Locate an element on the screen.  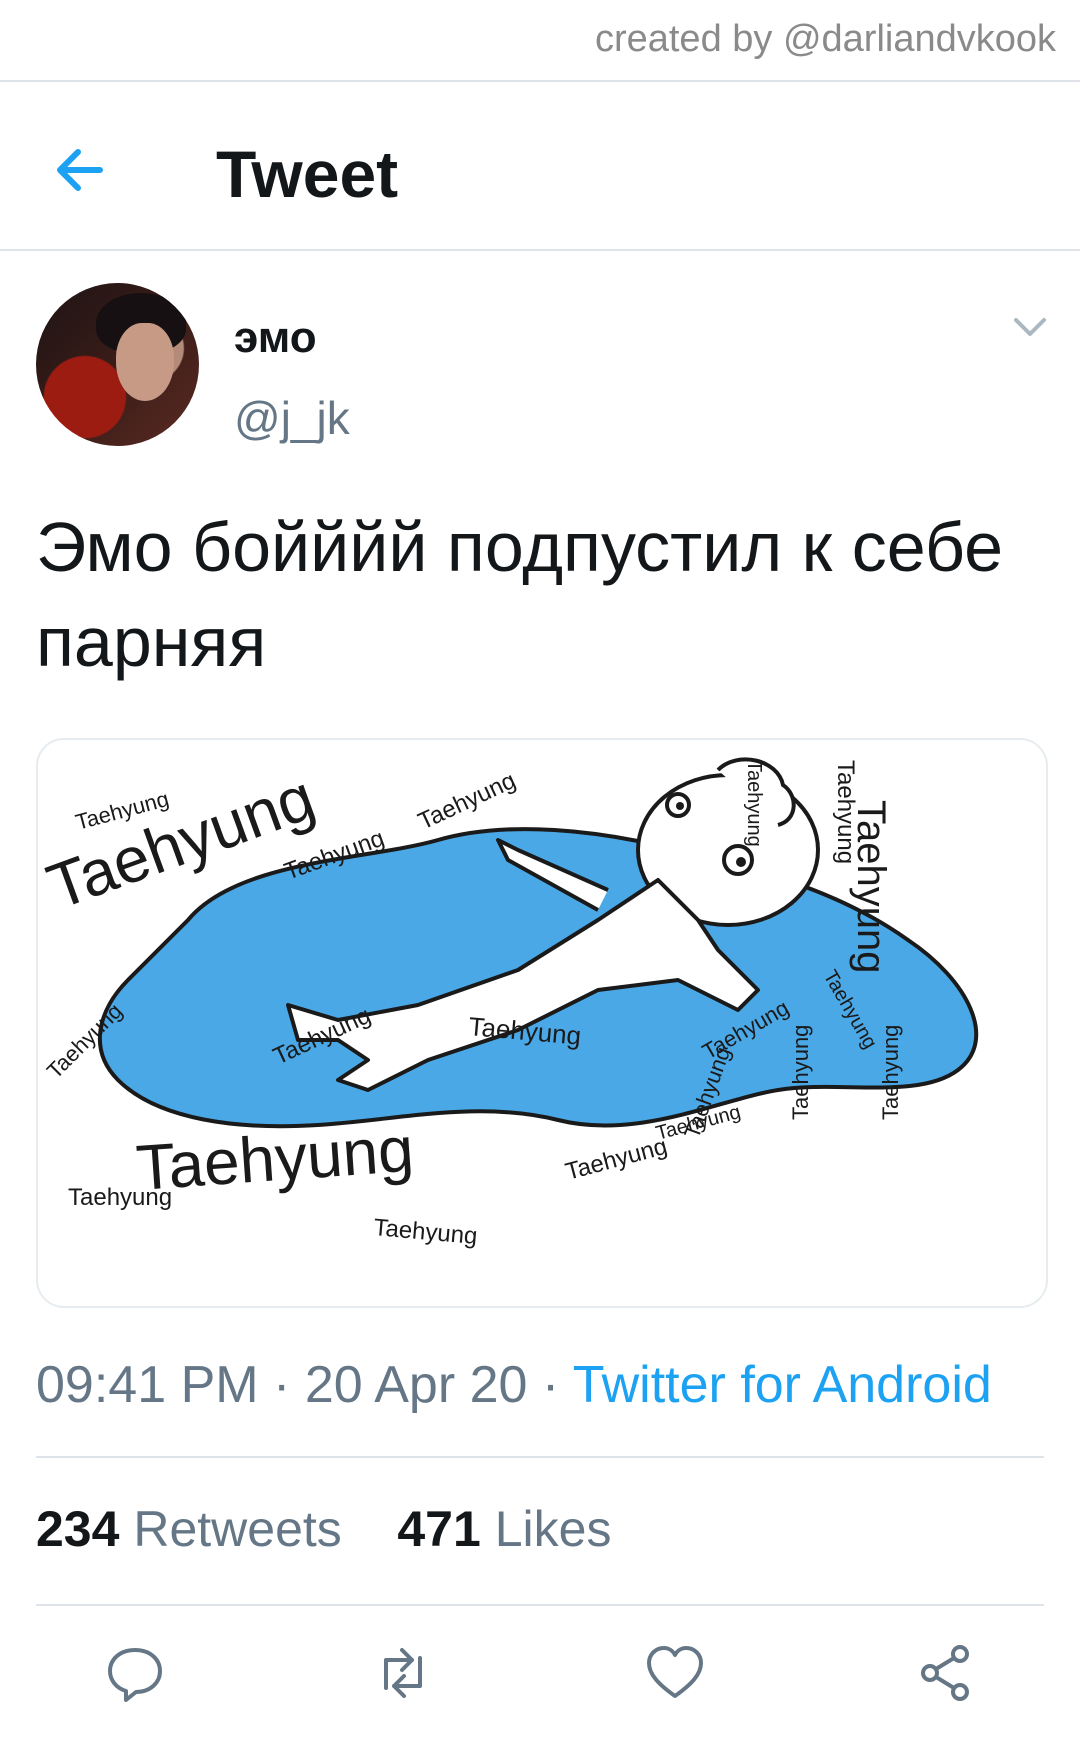
retweet-icon is located at coordinates (403, 1673).